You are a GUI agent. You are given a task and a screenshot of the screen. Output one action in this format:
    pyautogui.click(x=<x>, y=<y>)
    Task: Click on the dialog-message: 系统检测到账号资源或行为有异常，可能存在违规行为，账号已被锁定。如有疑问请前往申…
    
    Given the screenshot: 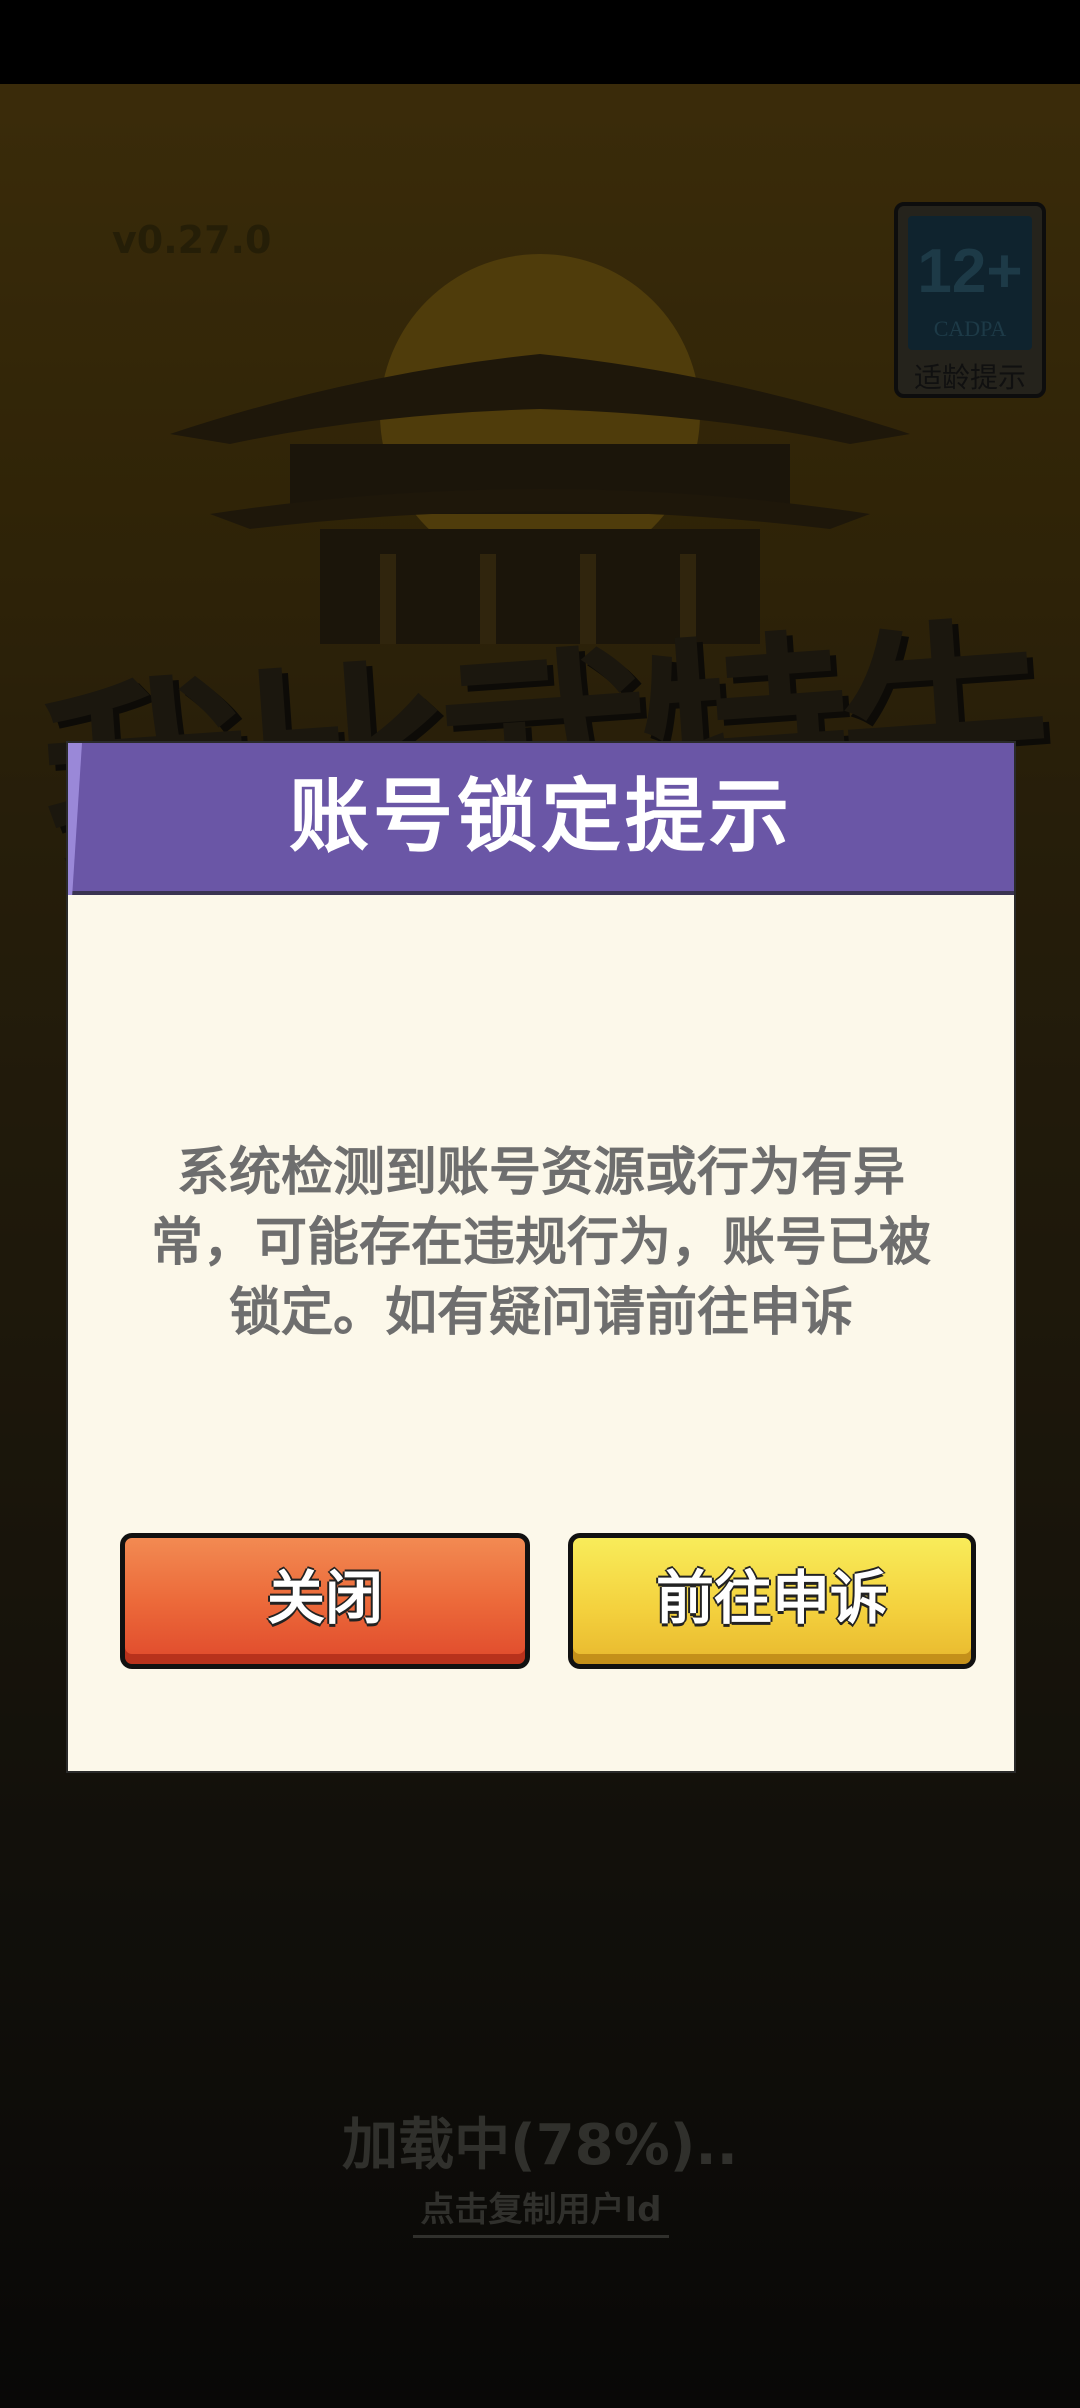 What is the action you would take?
    pyautogui.click(x=540, y=1243)
    